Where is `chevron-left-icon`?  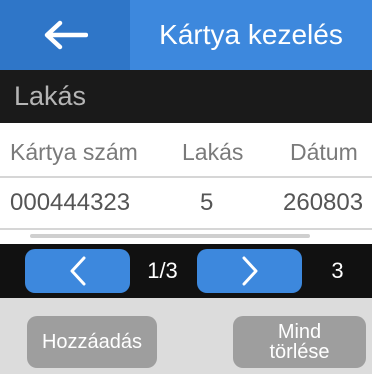
chevron-left-icon is located at coordinates (77, 271).